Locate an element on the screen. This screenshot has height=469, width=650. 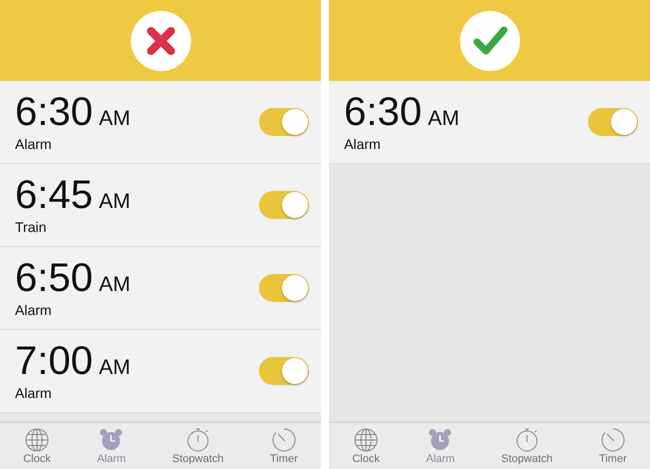
cross-icon is located at coordinates (160, 40).